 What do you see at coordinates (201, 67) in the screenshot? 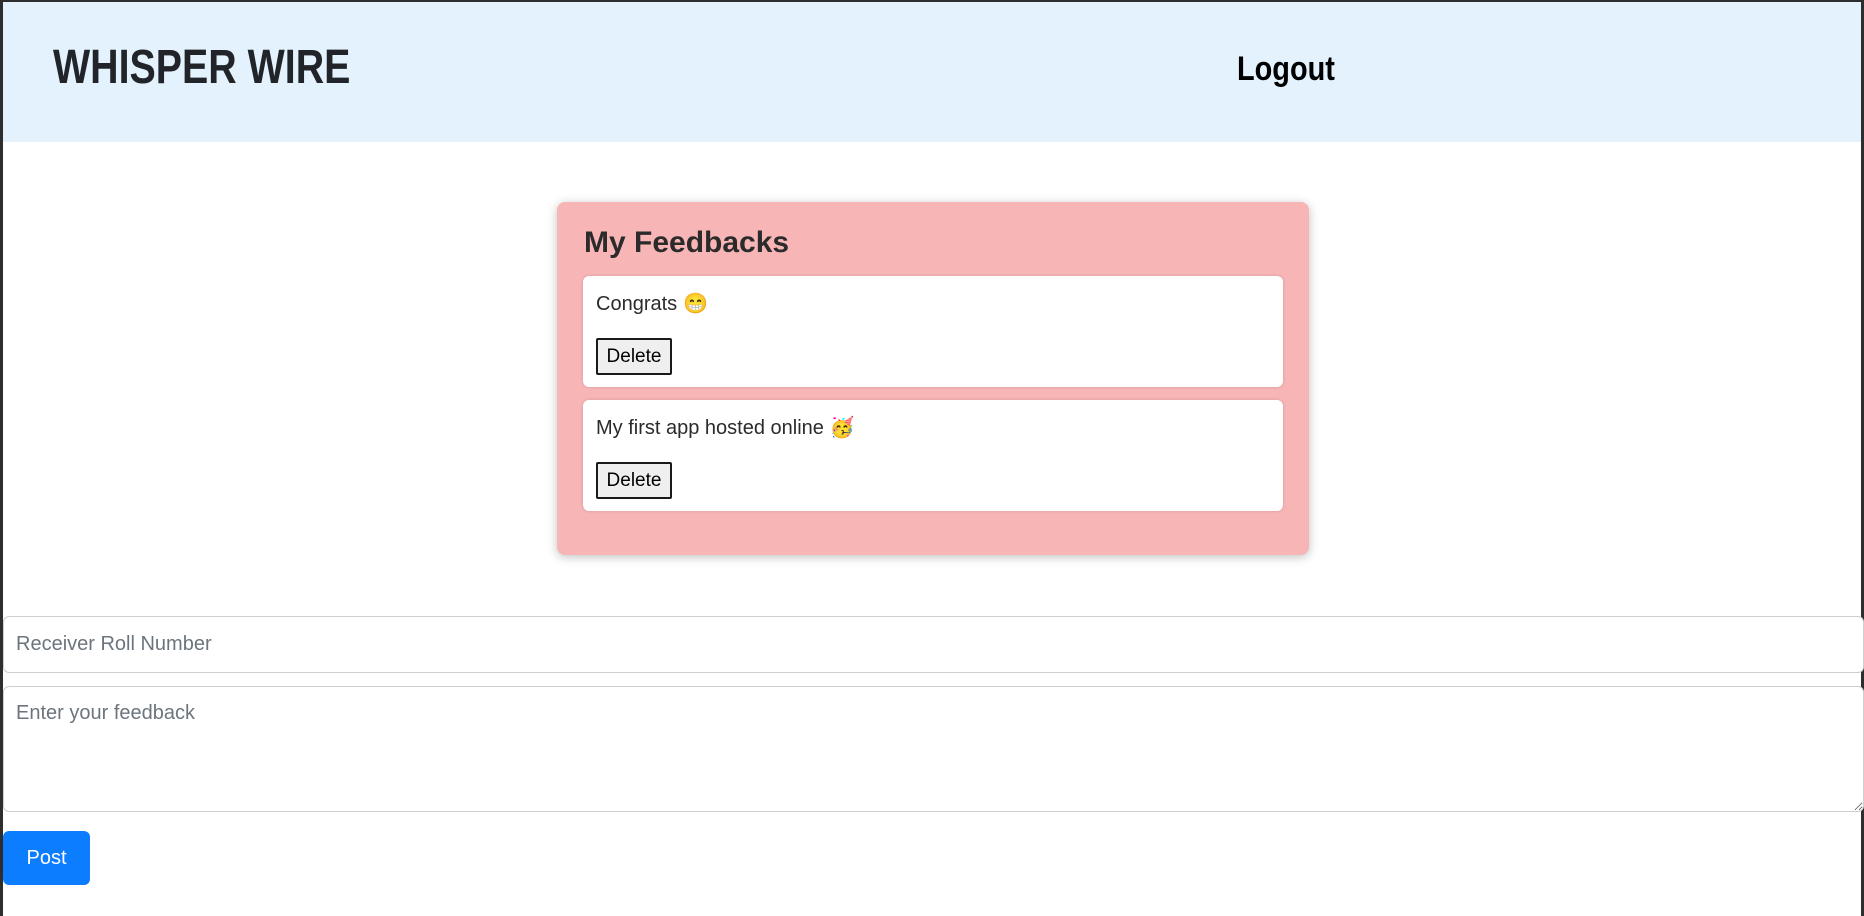
I see `brand-title: WHISPER WIRE` at bounding box center [201, 67].